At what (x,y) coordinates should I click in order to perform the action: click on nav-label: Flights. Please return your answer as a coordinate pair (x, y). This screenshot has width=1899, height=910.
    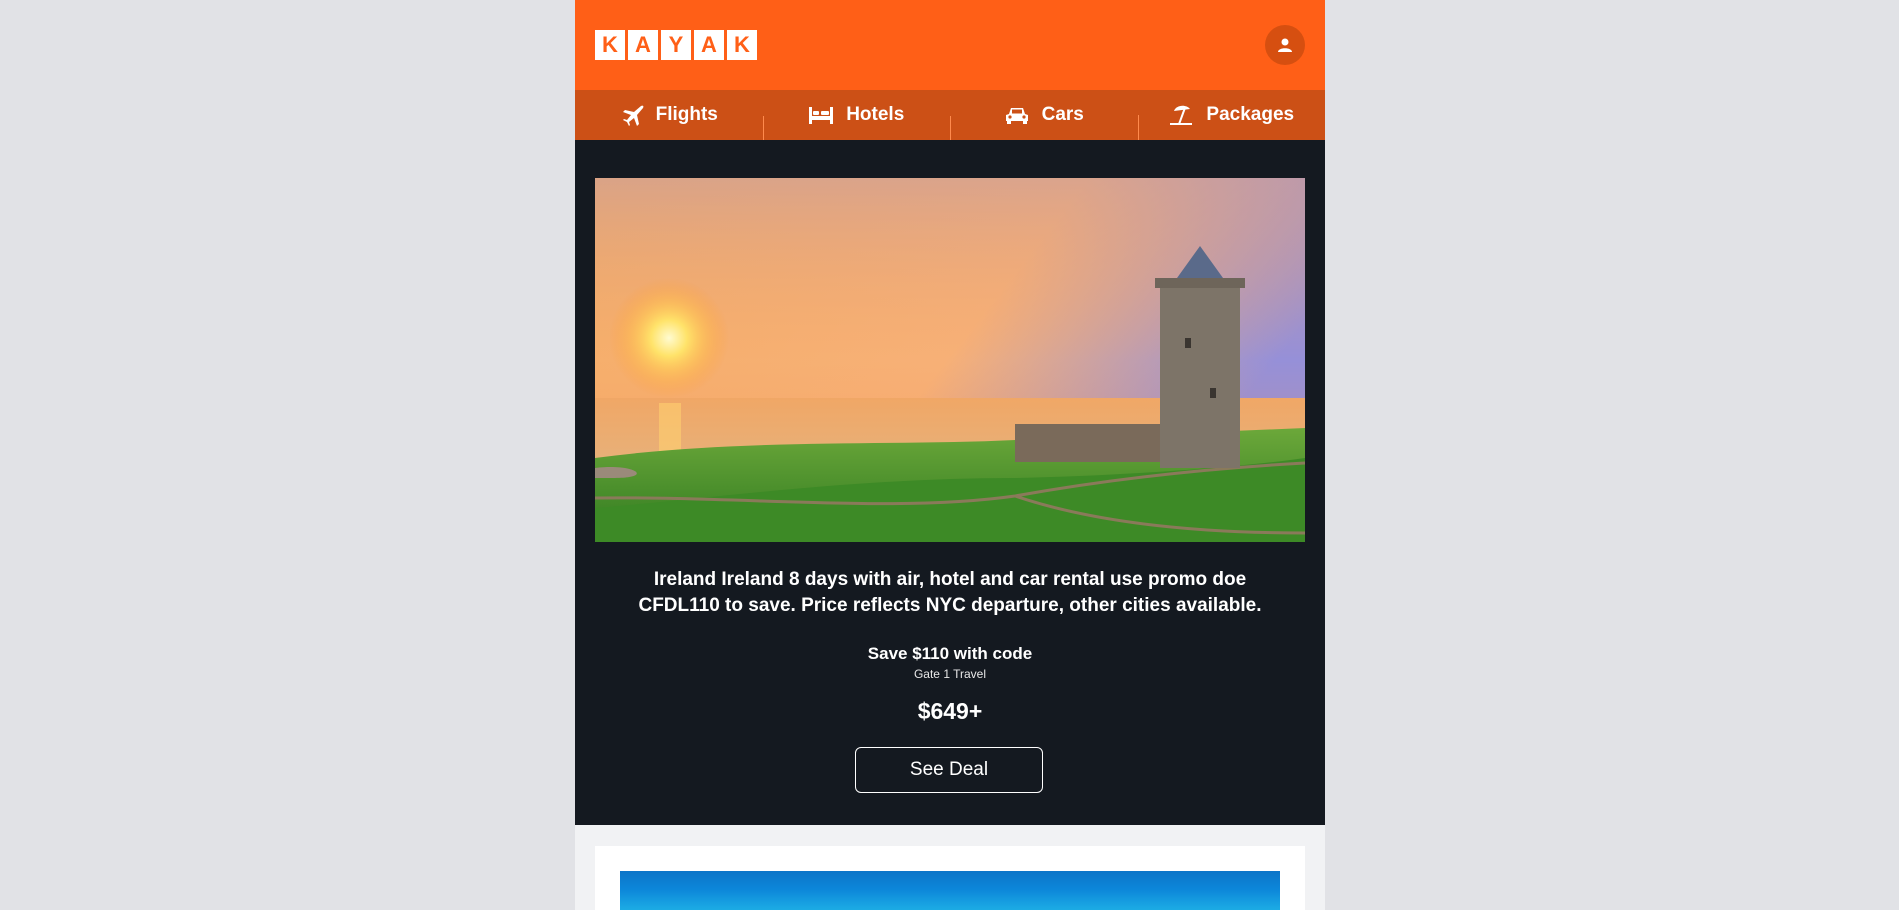
    Looking at the image, I should click on (686, 114).